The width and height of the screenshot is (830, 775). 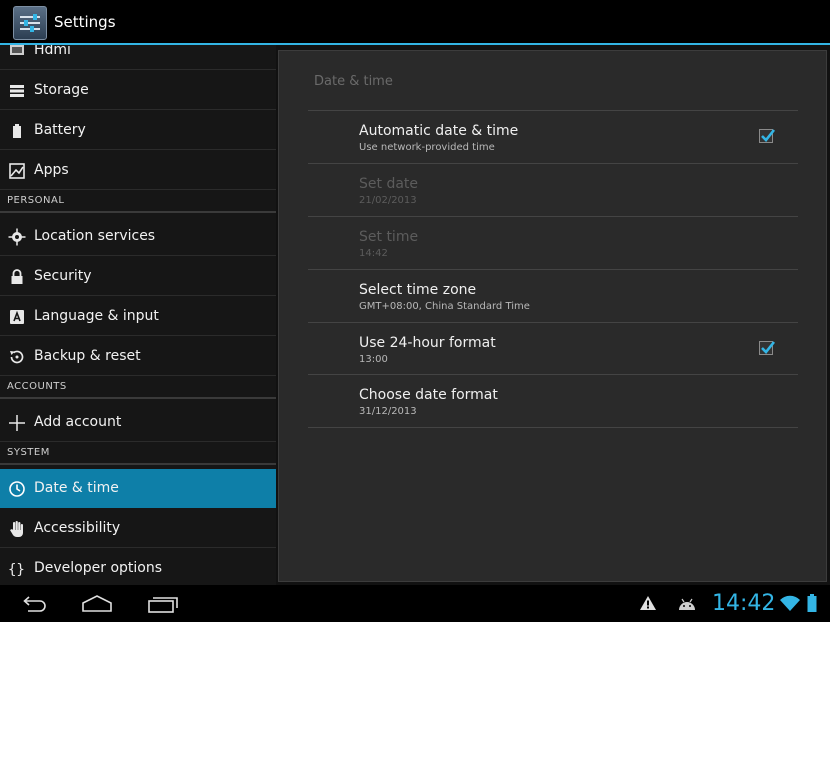 I want to click on set-time-row: Set time 14:42, so click(x=553, y=243).